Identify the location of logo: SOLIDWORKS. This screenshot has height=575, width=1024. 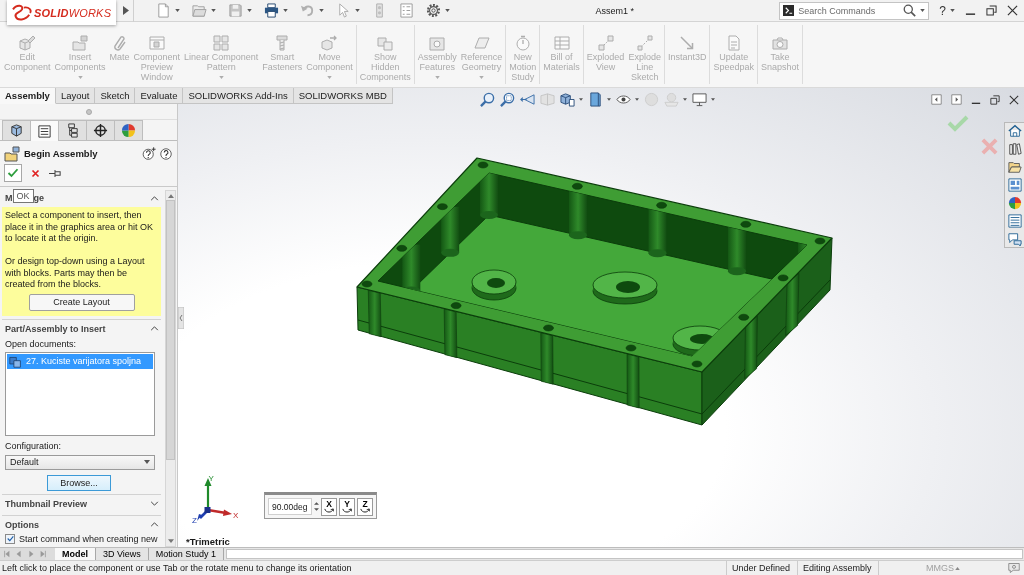
(61, 12).